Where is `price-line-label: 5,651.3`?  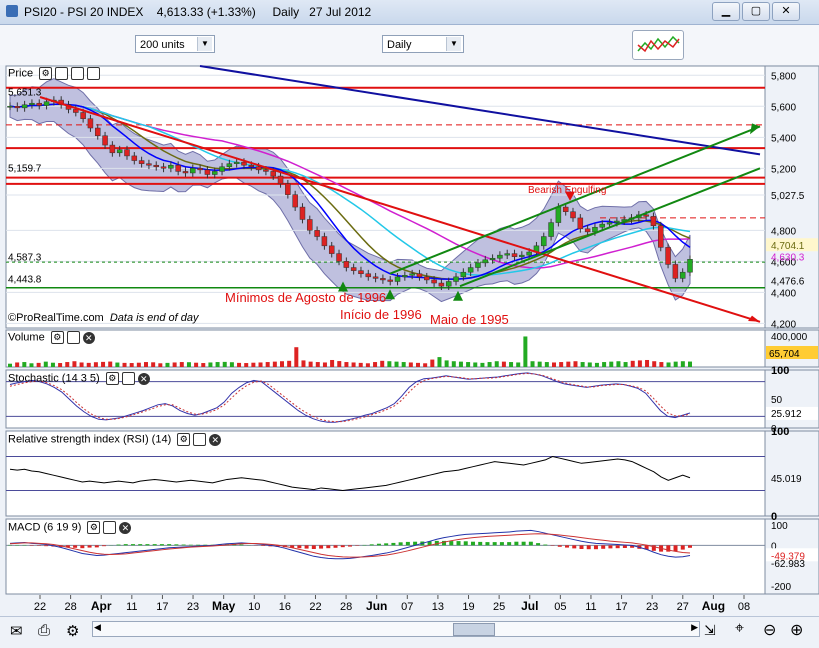
price-line-label: 5,651.3 is located at coordinates (25, 92).